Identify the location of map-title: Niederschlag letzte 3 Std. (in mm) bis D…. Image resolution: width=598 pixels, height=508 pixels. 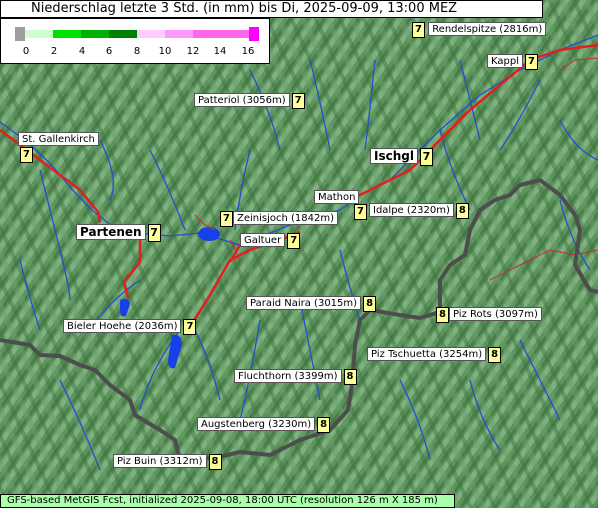
(271, 9).